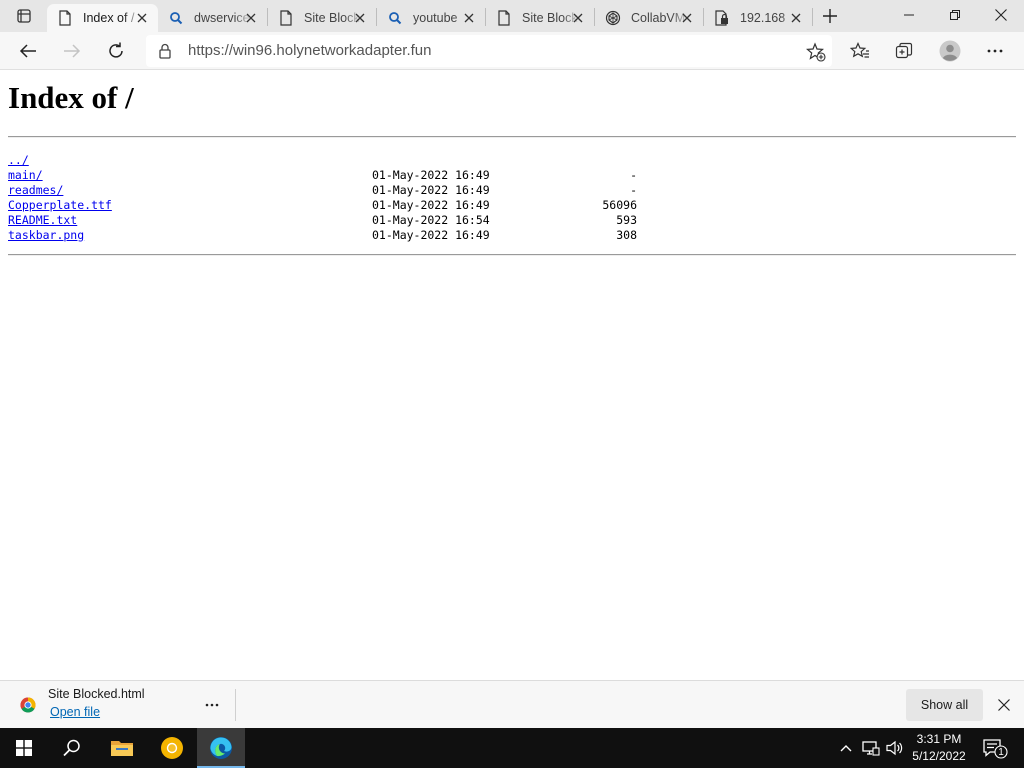 This screenshot has width=1024, height=768. I want to click on avatar-icon, so click(950, 51).